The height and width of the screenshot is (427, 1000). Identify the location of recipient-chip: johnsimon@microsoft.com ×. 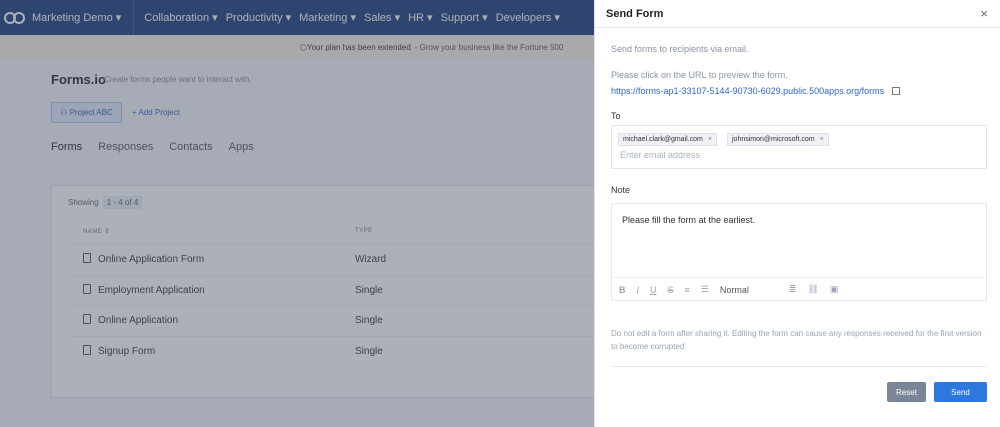
(778, 139).